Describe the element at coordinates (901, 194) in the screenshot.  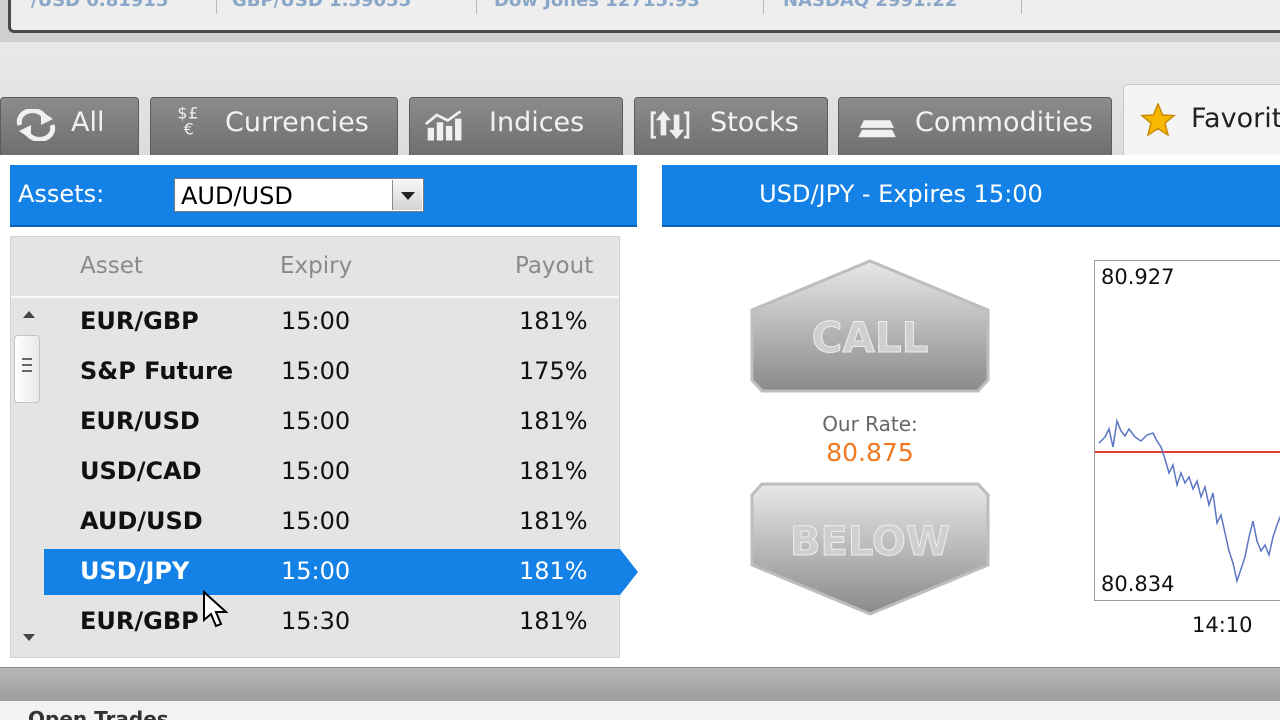
I see `trade-title: USD/JPY - Expires 15:00` at that location.